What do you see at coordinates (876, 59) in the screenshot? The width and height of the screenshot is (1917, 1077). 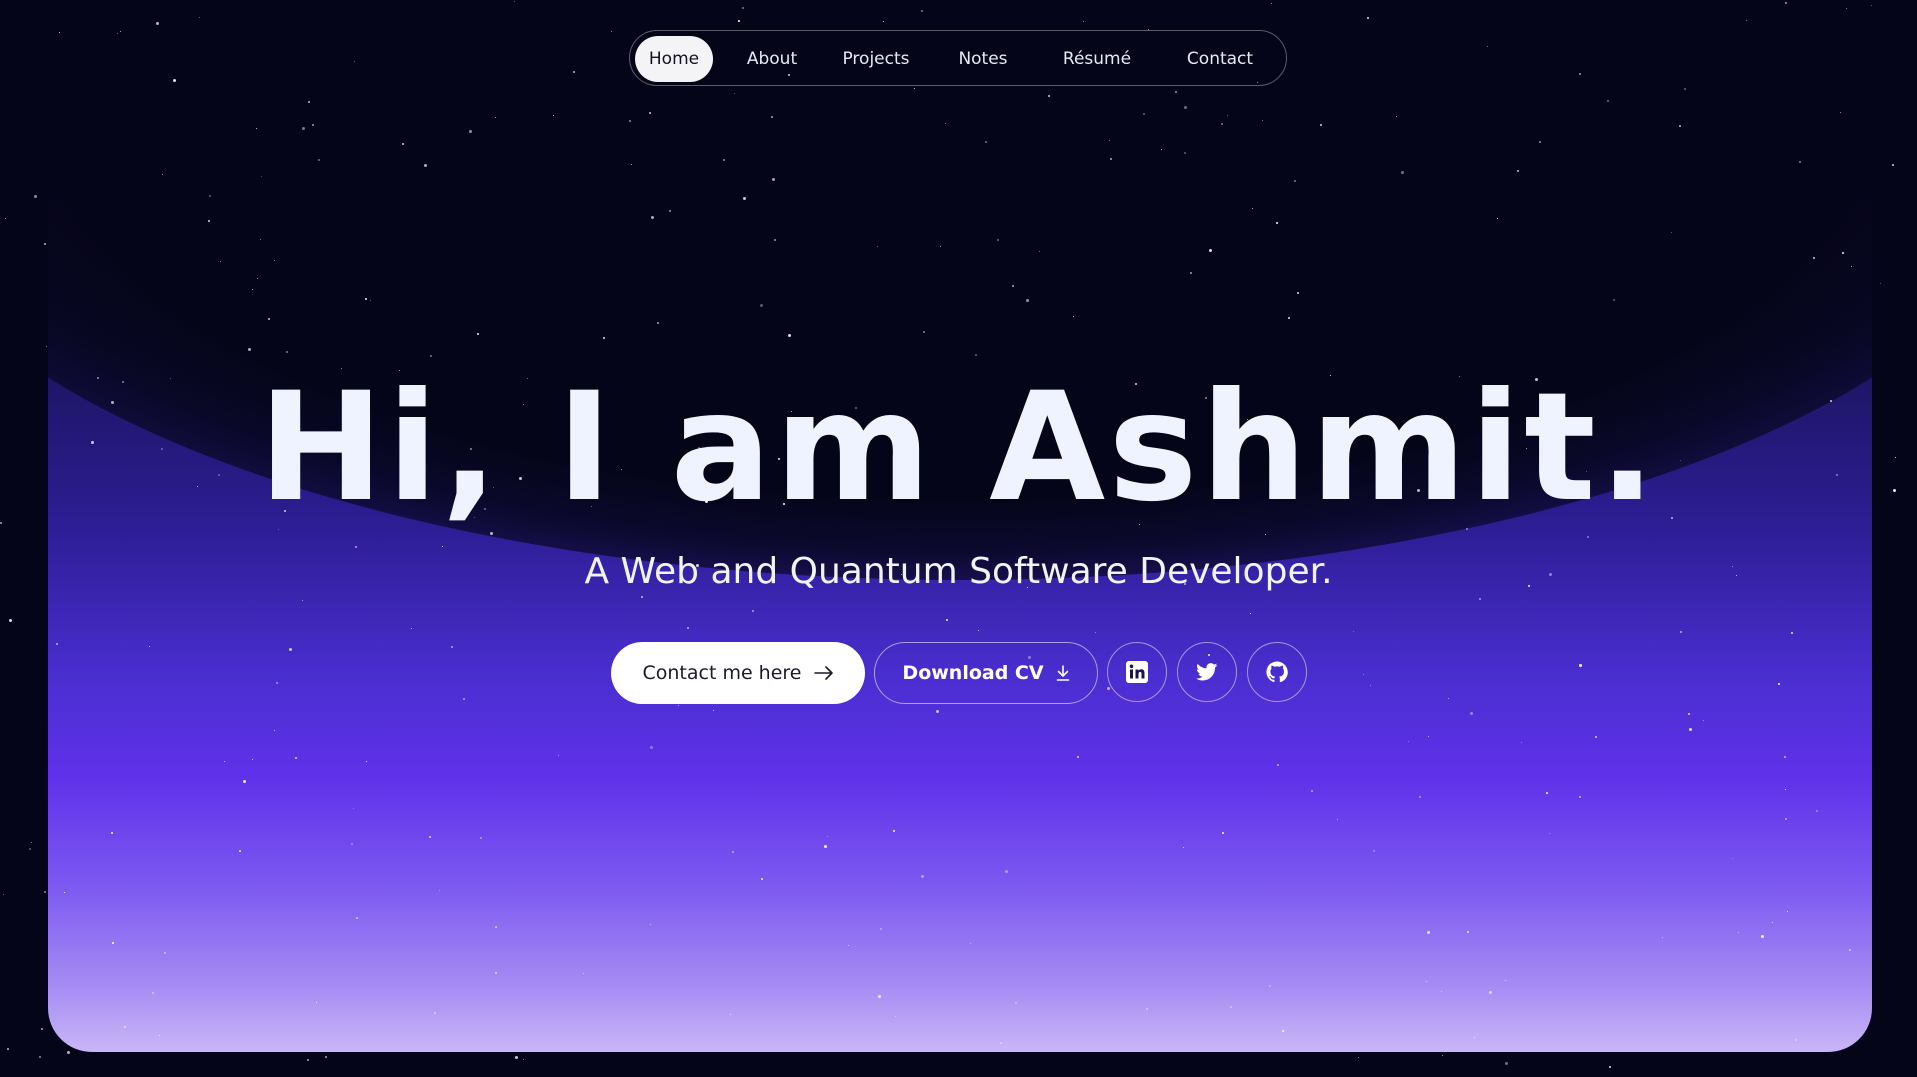 I see `nav-item-projects: Projects` at bounding box center [876, 59].